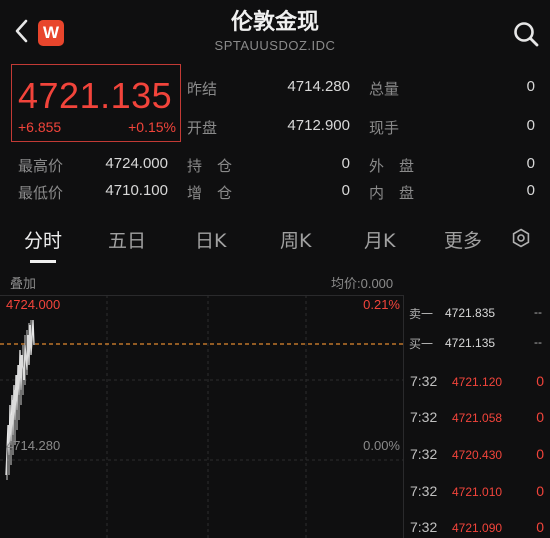 The height and width of the screenshot is (538, 550). I want to click on tab-daily-k: 日K, so click(210, 239).